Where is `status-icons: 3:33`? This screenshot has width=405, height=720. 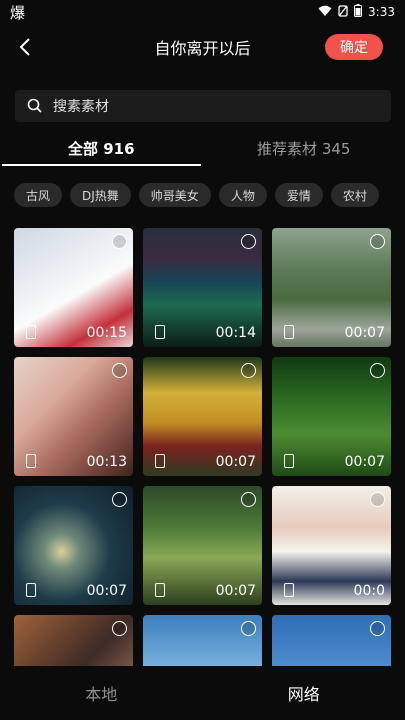
status-icons: 3:33 is located at coordinates (356, 12).